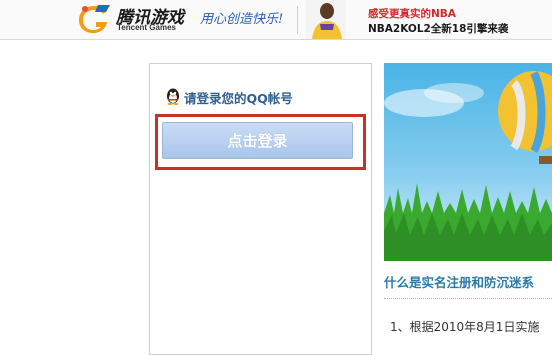  Describe the element at coordinates (465, 327) in the screenshot. I see `info-body-text: 1、根据2010年8月1日实施` at that location.